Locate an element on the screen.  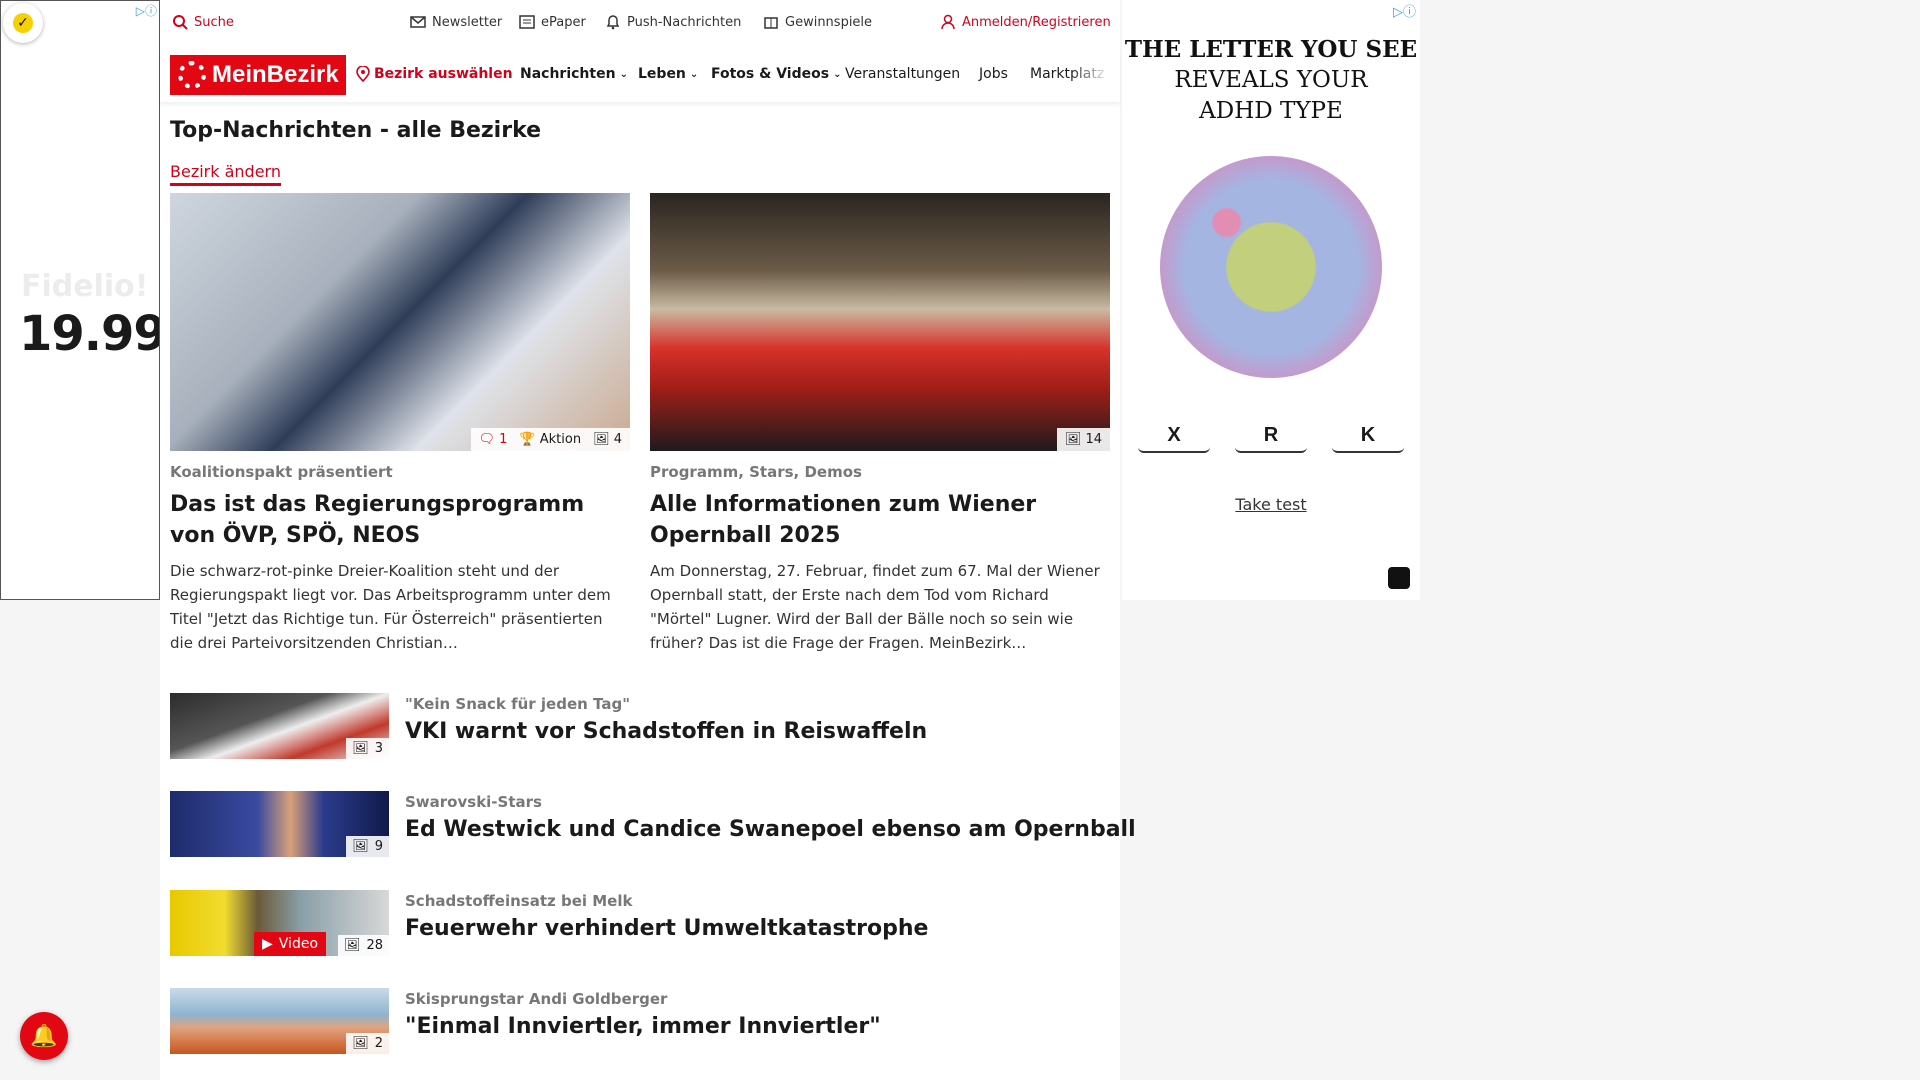
ad-headline-line2: REVEALS YOUR is located at coordinates (1271, 80).